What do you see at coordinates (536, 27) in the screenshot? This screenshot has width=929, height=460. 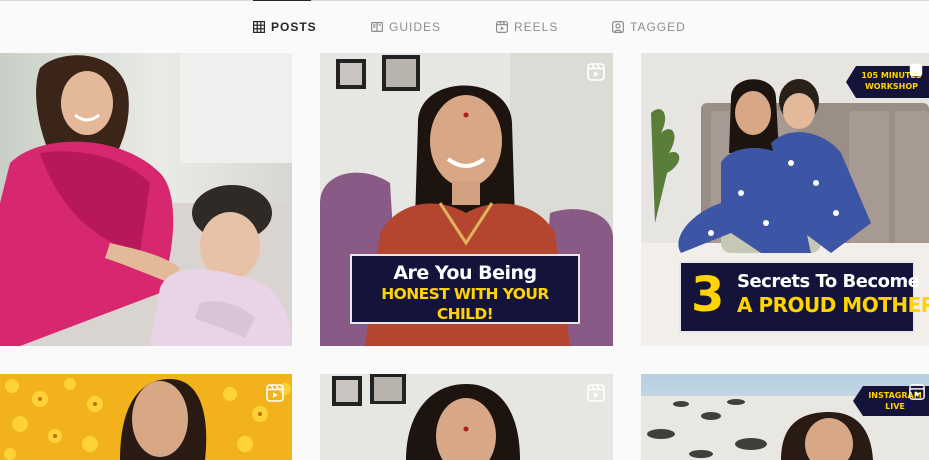 I see `tab-reels-label: REELS` at bounding box center [536, 27].